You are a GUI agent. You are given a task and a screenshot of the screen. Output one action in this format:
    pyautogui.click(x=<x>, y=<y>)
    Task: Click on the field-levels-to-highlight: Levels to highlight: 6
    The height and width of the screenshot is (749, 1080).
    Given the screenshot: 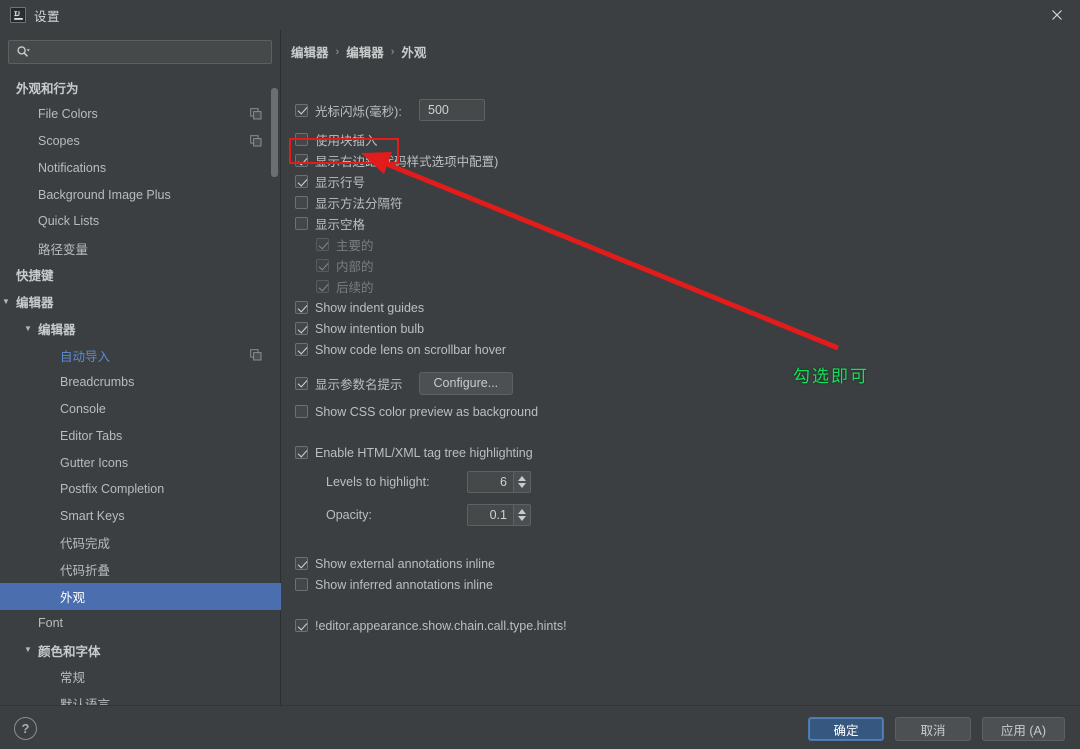 What is the action you would take?
    pyautogui.click(x=645, y=482)
    